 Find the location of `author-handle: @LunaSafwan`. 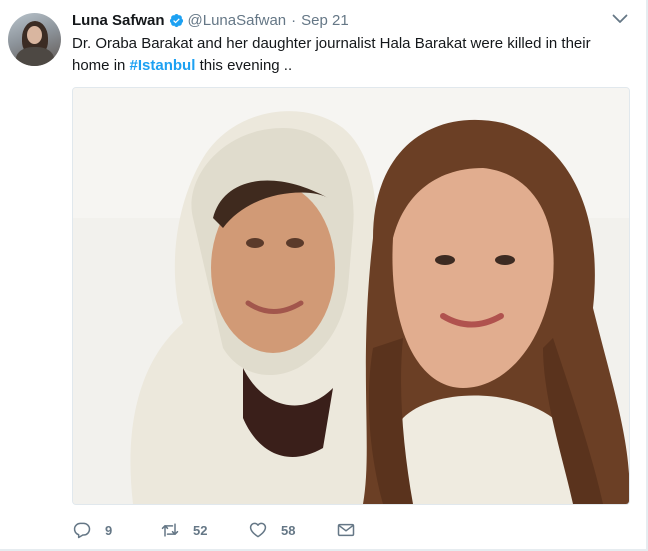

author-handle: @LunaSafwan is located at coordinates (237, 20).